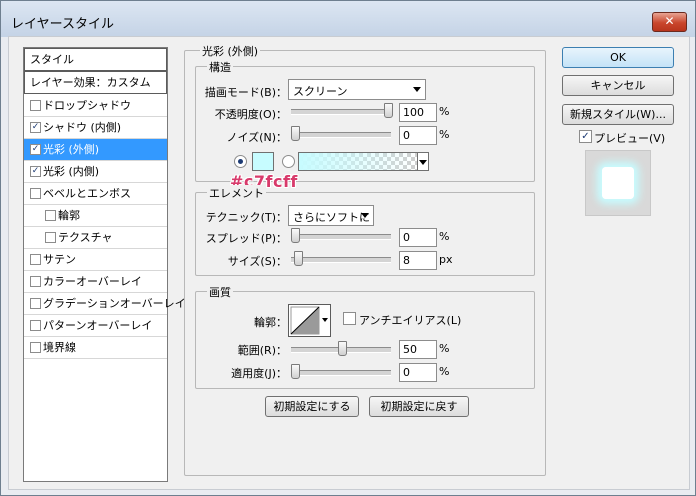 This screenshot has height=496, width=696. I want to click on sidebar-item: サテン, so click(95, 260).